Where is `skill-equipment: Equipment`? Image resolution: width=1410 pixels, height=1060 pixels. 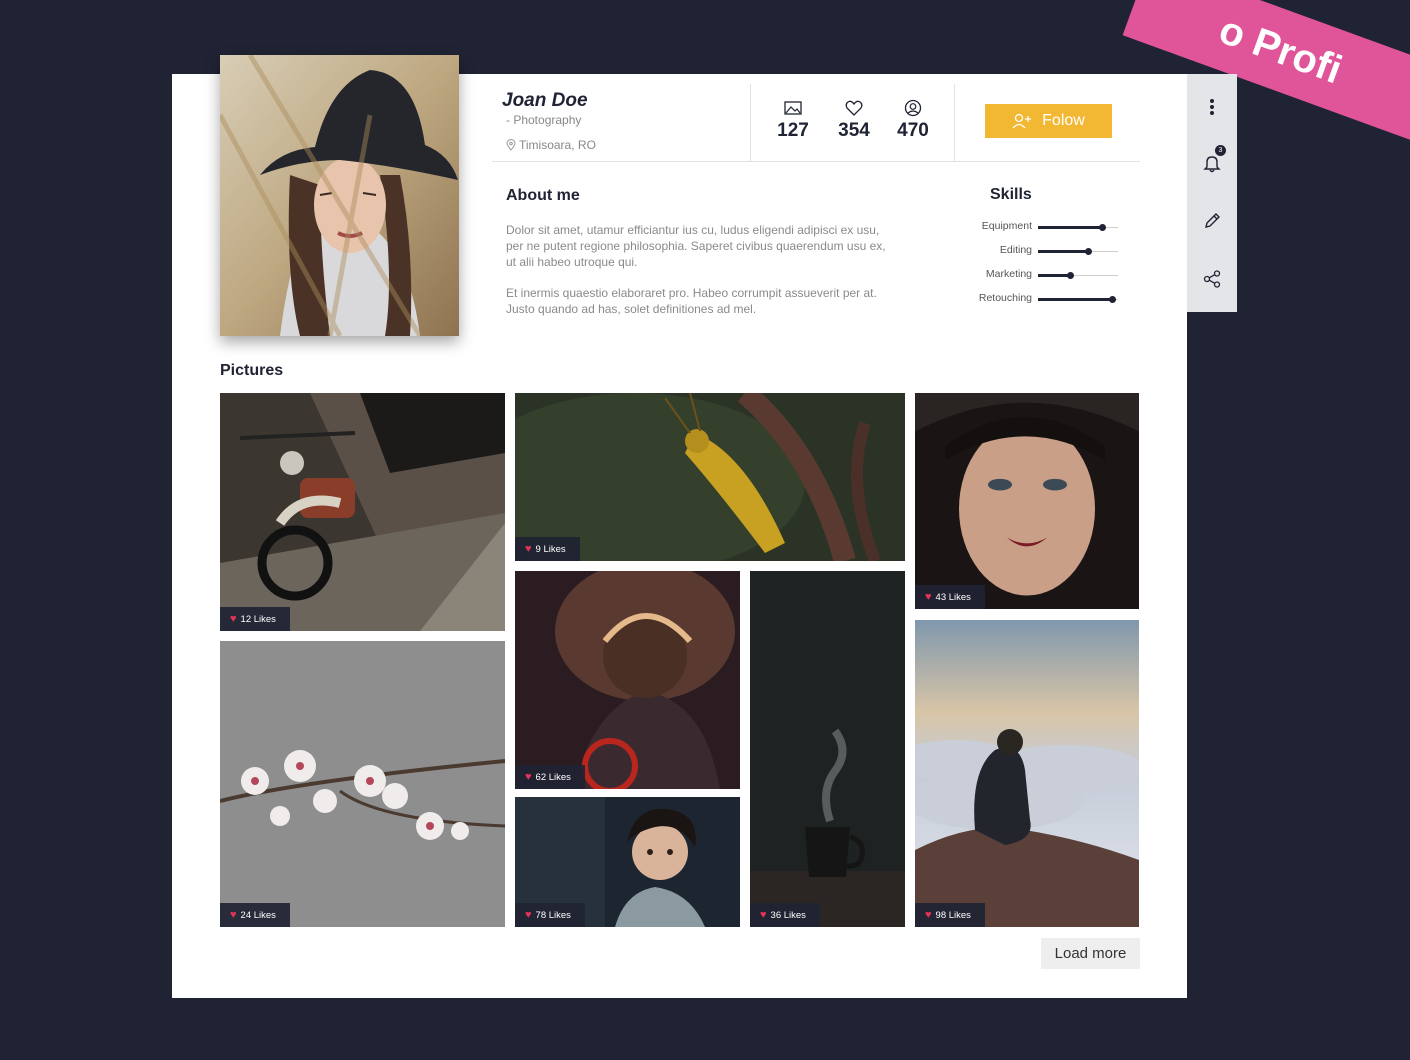 skill-equipment: Equipment is located at coordinates (1035, 227).